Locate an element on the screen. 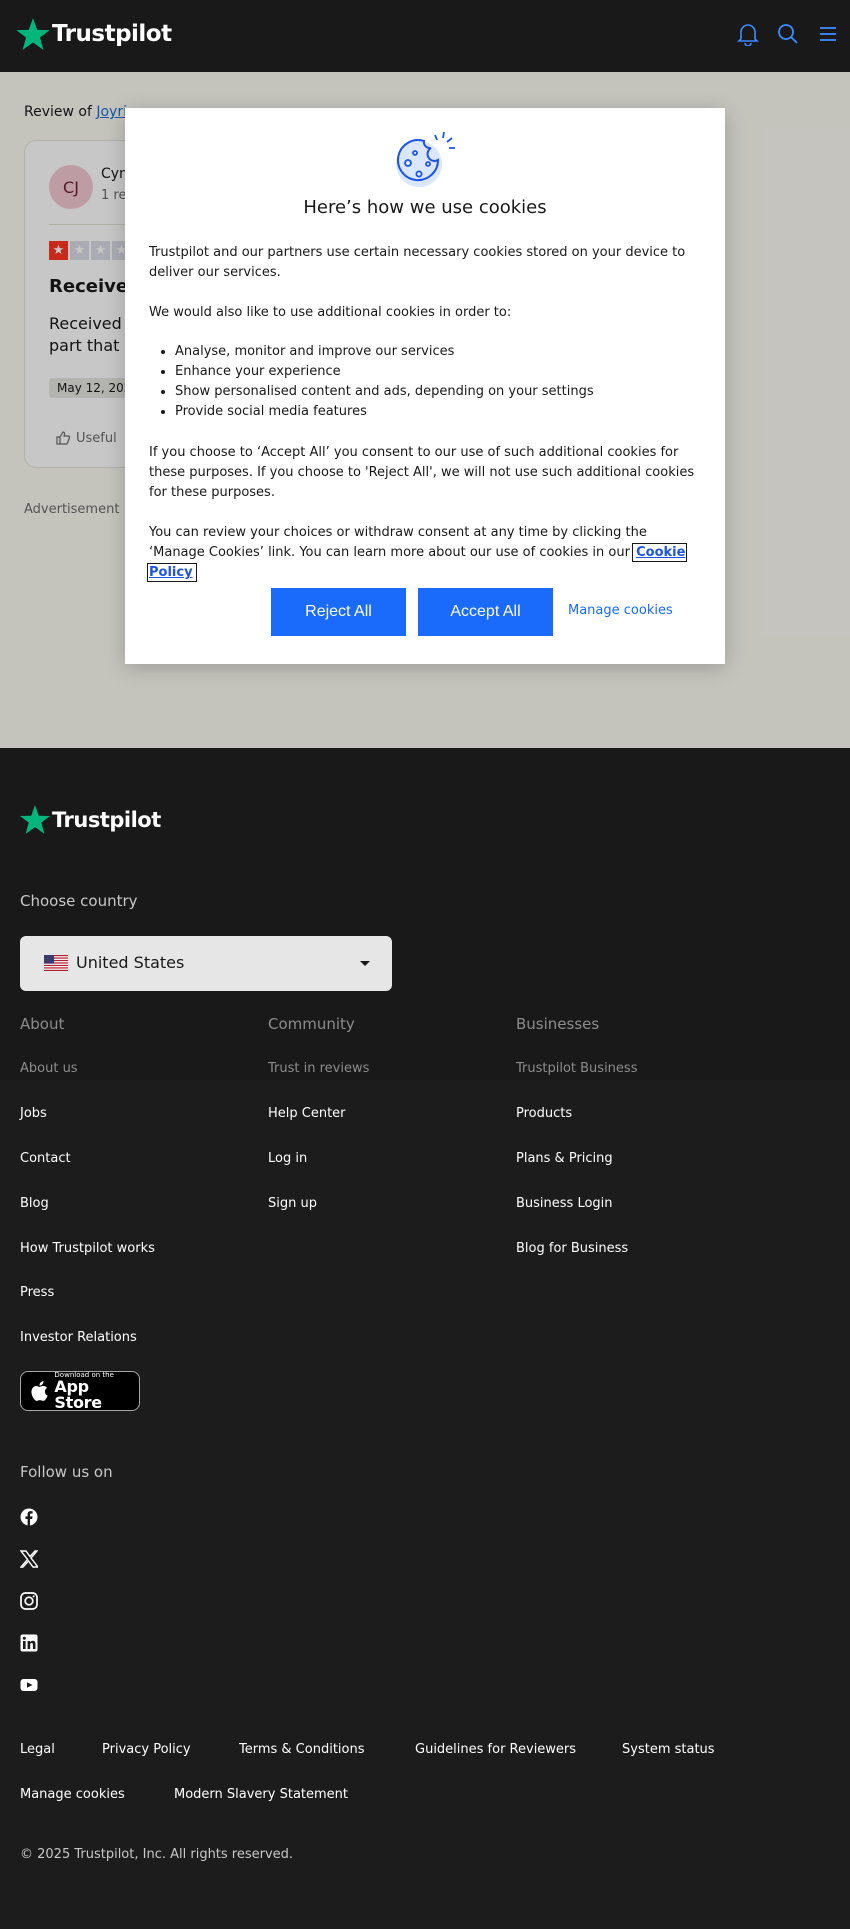 This screenshot has height=1929, width=850. youtube-icon is located at coordinates (29, 1685).